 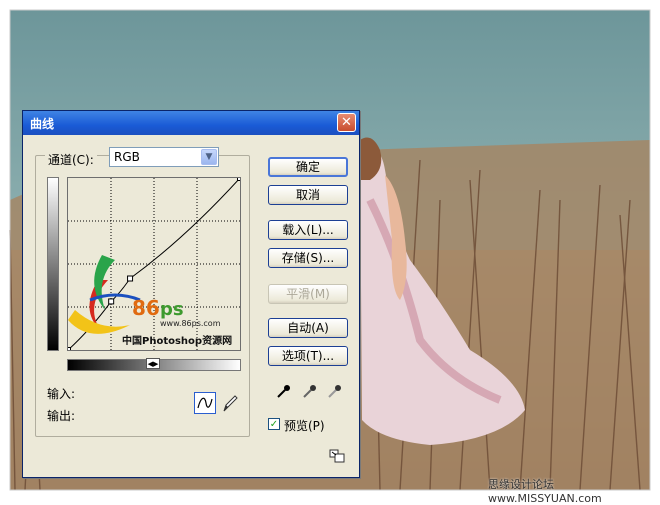 I want to click on resize-icon, so click(x=337, y=456).